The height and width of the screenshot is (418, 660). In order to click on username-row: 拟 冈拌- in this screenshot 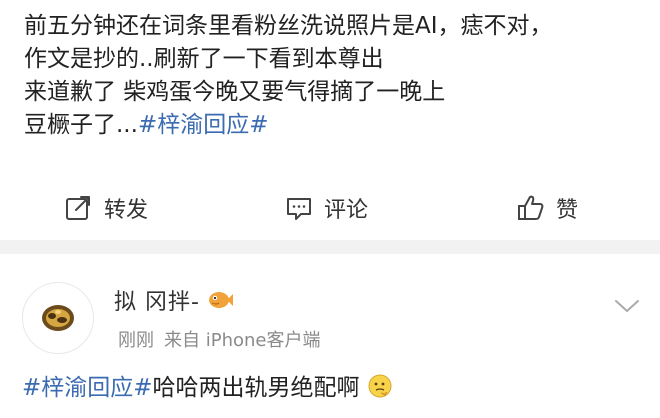, I will do `click(174, 300)`.